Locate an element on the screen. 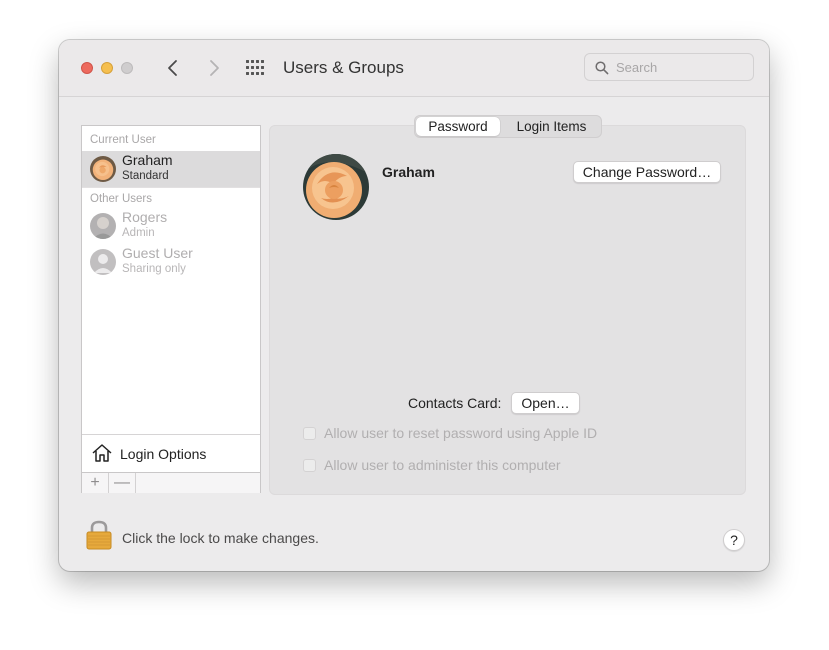  user-row-guest: Guest User Sharing only is located at coordinates (171, 262).